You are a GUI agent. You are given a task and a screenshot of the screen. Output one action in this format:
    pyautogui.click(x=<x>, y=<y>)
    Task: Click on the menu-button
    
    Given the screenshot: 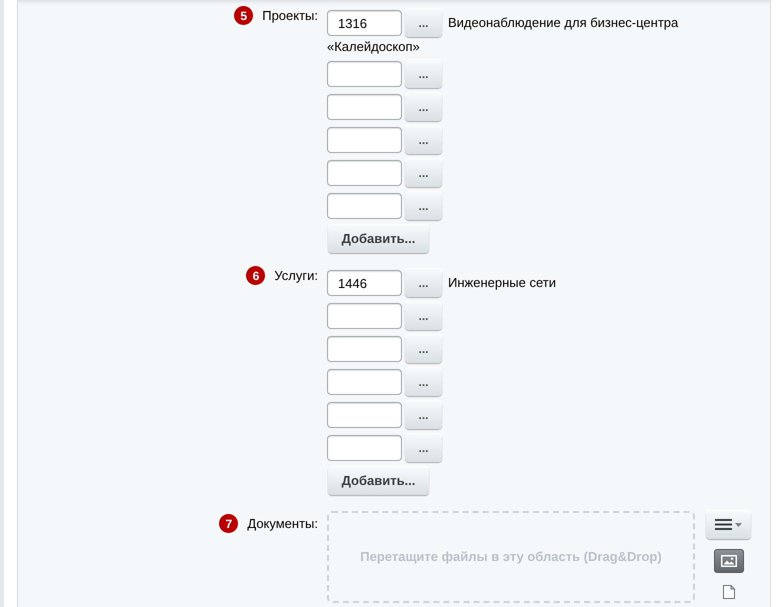 What is the action you would take?
    pyautogui.click(x=728, y=524)
    